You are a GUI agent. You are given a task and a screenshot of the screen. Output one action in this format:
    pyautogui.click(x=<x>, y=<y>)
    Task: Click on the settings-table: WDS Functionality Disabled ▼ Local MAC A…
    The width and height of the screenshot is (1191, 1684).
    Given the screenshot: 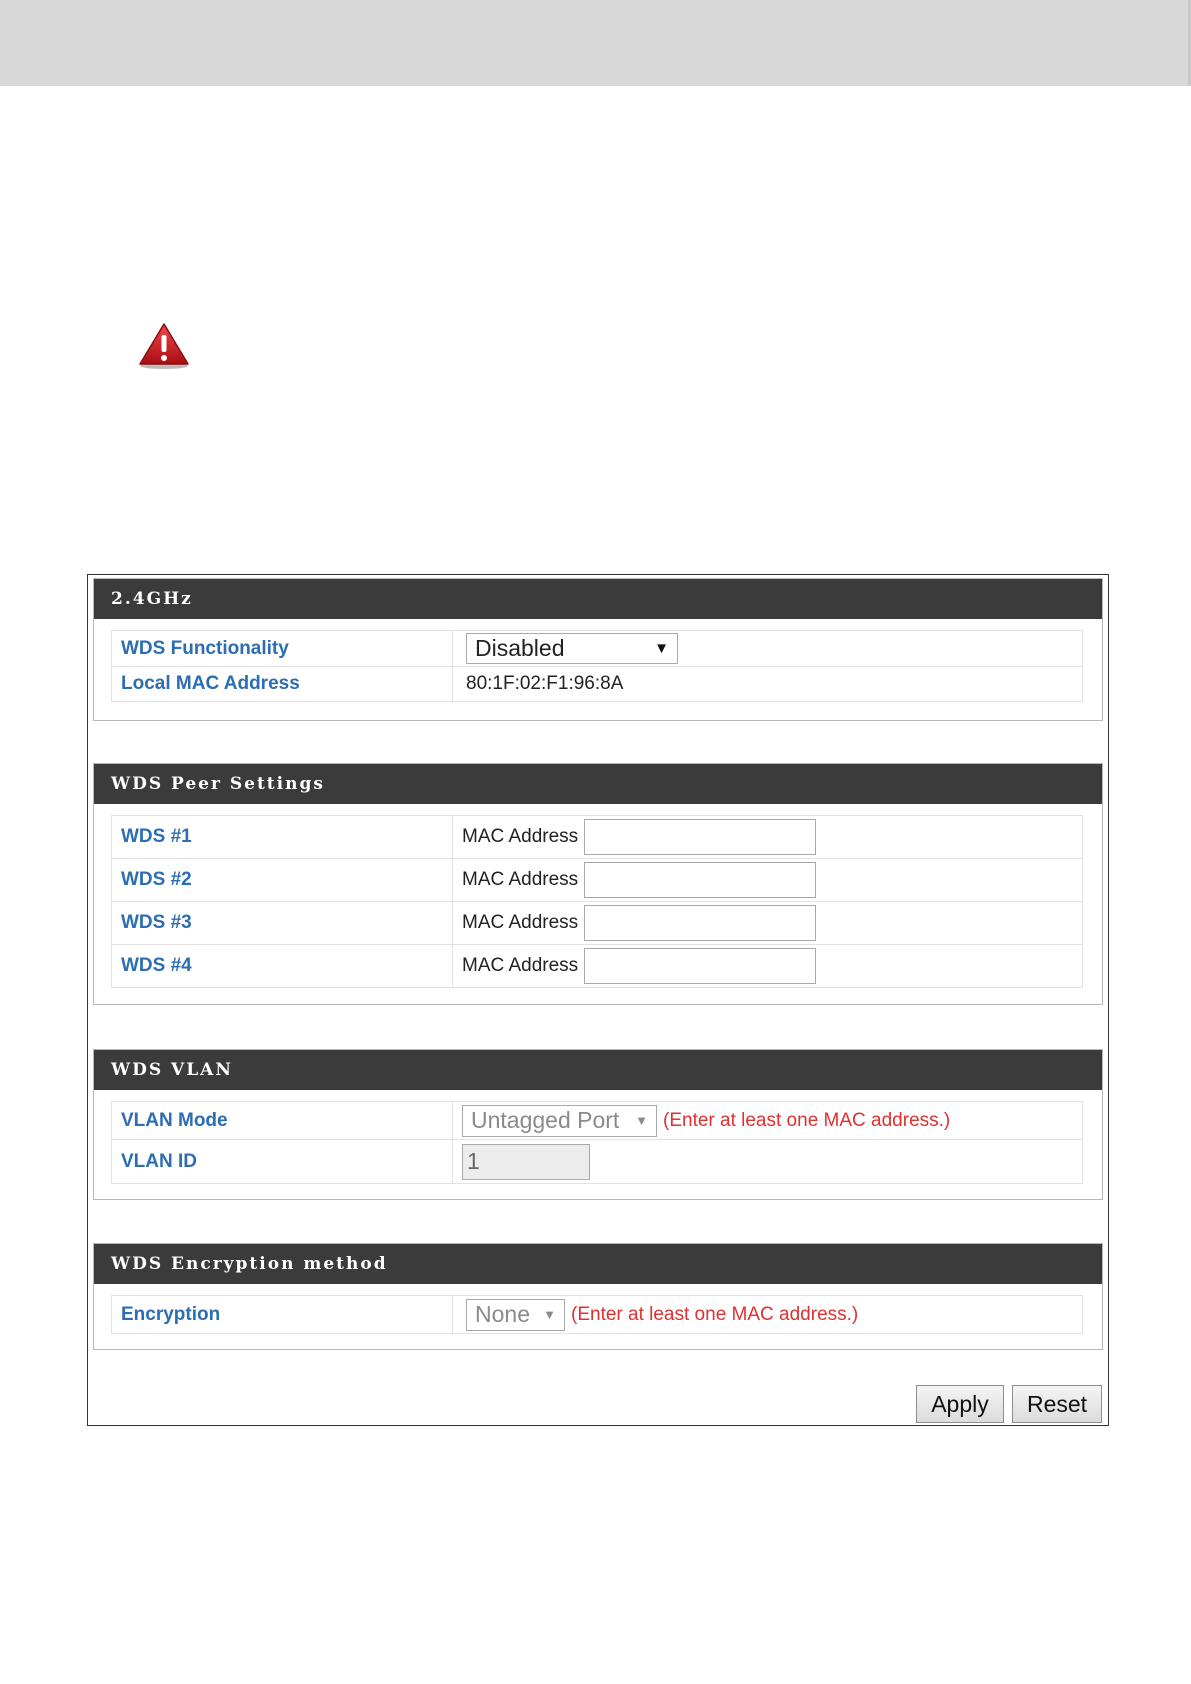 What is the action you would take?
    pyautogui.click(x=597, y=666)
    